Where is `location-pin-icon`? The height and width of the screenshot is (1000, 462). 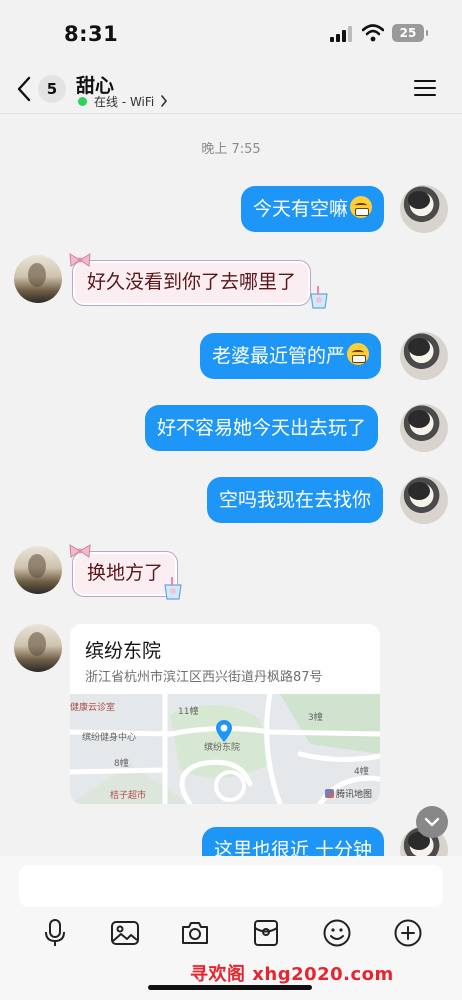 location-pin-icon is located at coordinates (224, 731).